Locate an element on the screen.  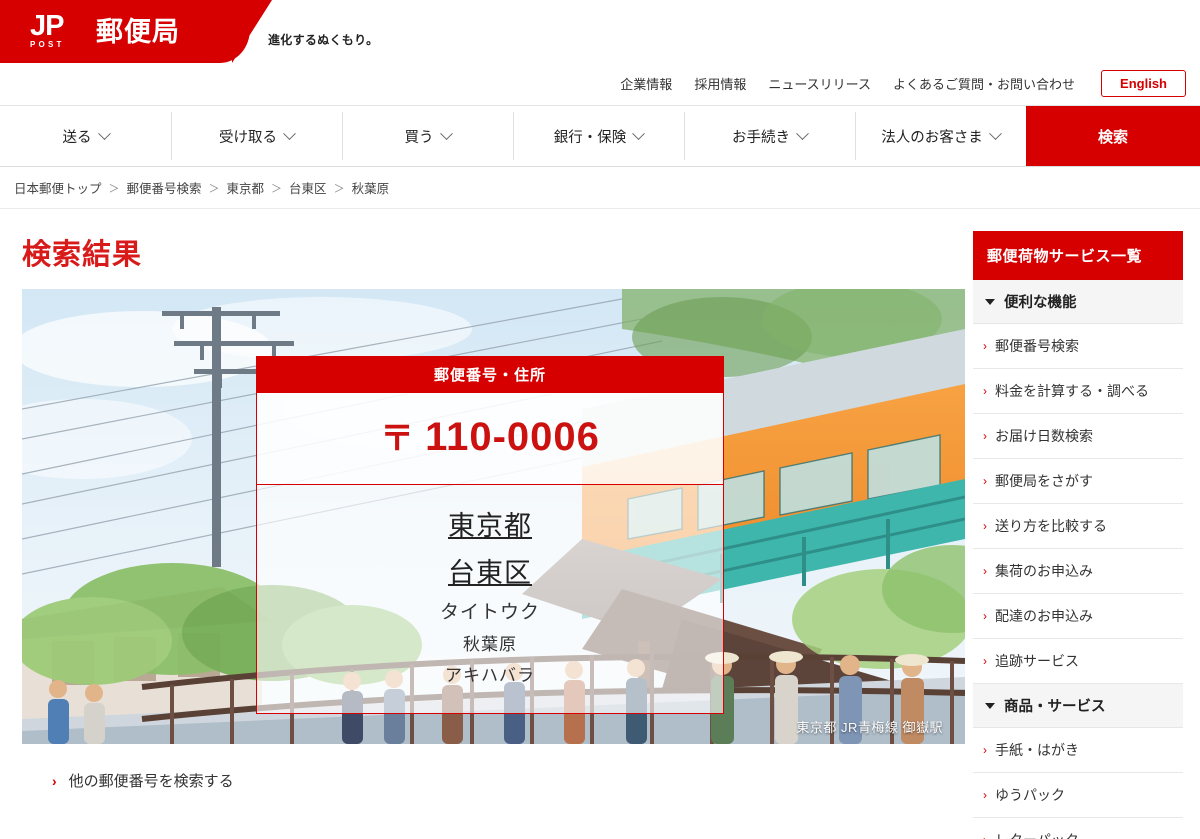
nav-item-bank-insurance: 銀行・保険 is located at coordinates (598, 136).